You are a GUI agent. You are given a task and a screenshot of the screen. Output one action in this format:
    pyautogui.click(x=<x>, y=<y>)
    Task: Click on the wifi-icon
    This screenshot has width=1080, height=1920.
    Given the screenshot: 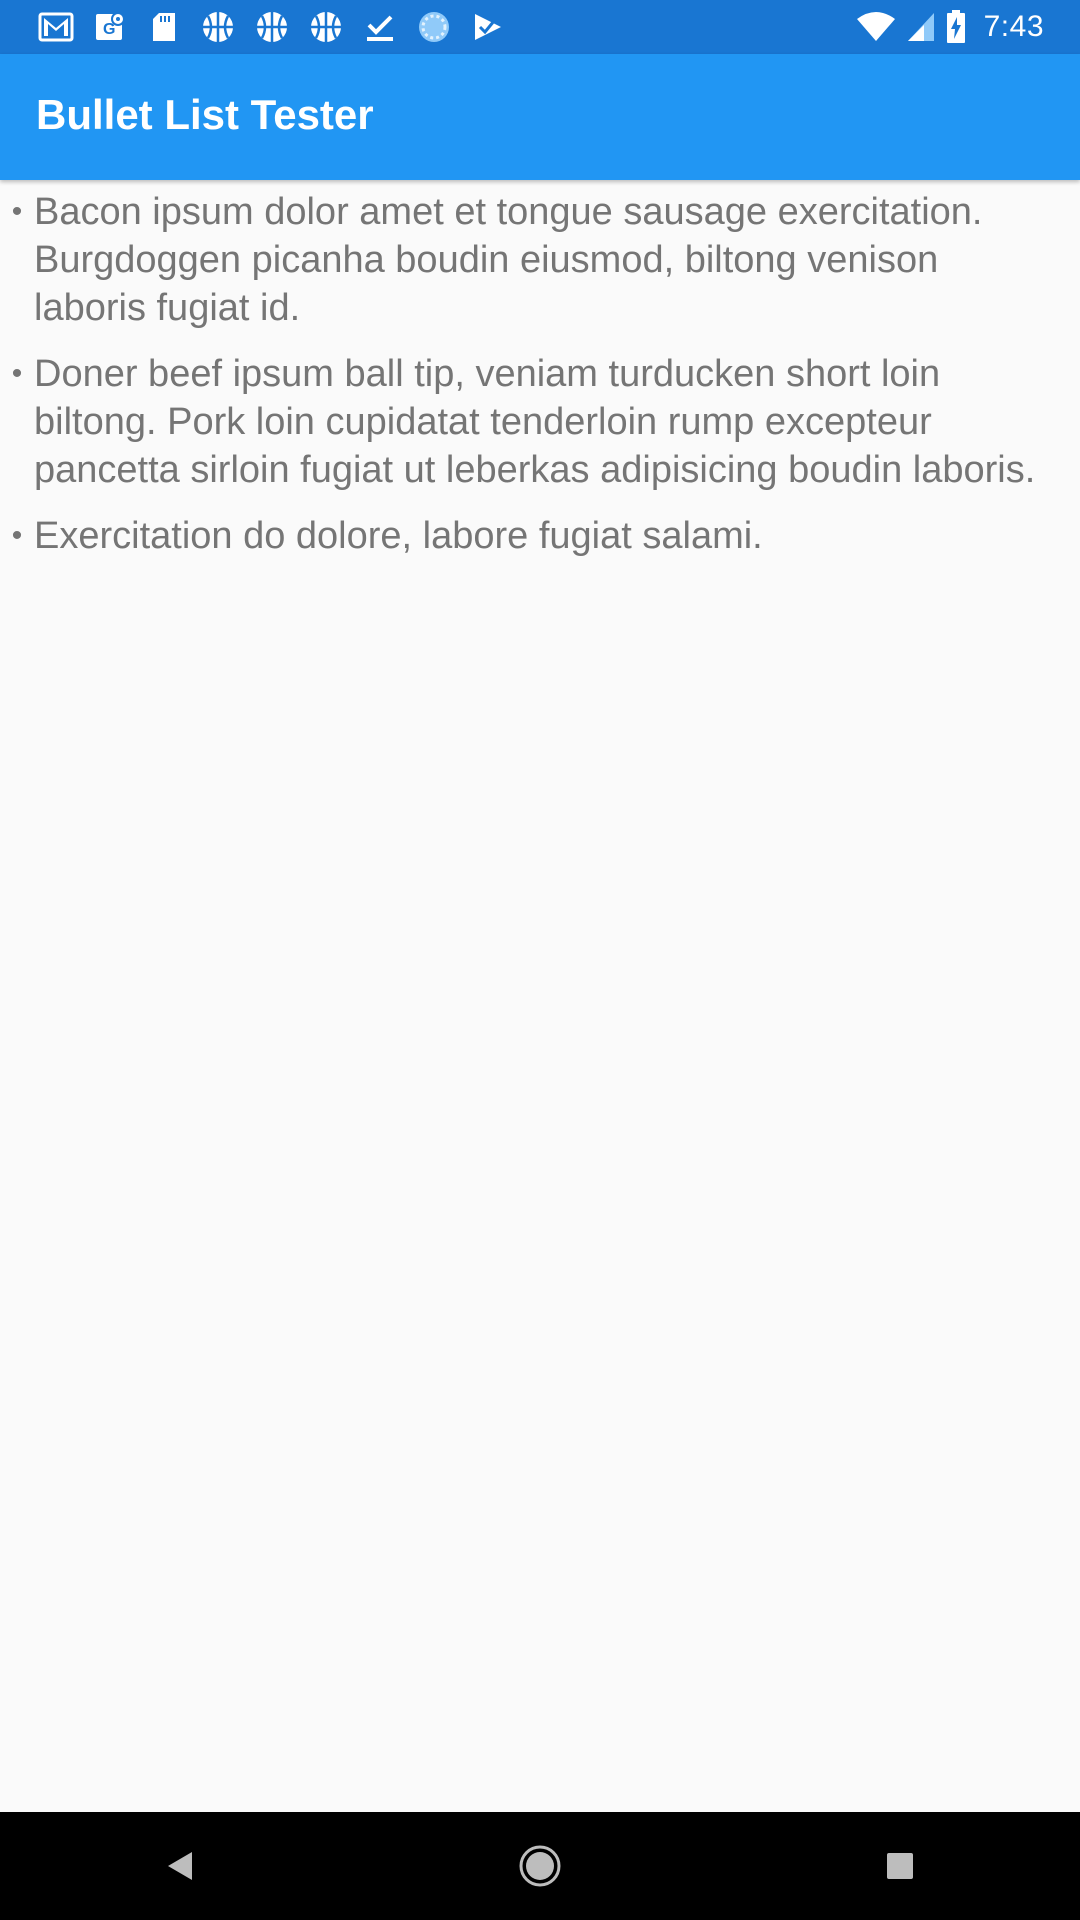 What is the action you would take?
    pyautogui.click(x=876, y=27)
    